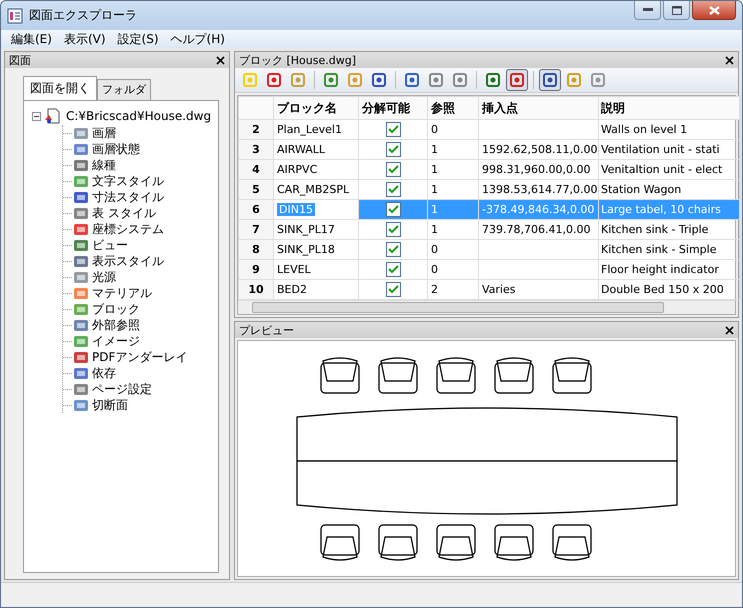 Image resolution: width=743 pixels, height=608 pixels. Describe the element at coordinates (489, 270) in the screenshot. I see `table-row: 9 LEVEL 0 Floor height indicator` at that location.